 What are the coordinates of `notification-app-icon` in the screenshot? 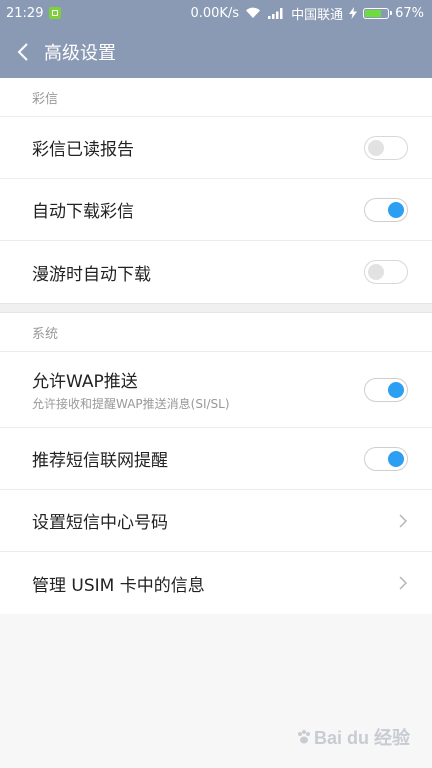 It's located at (55, 13).